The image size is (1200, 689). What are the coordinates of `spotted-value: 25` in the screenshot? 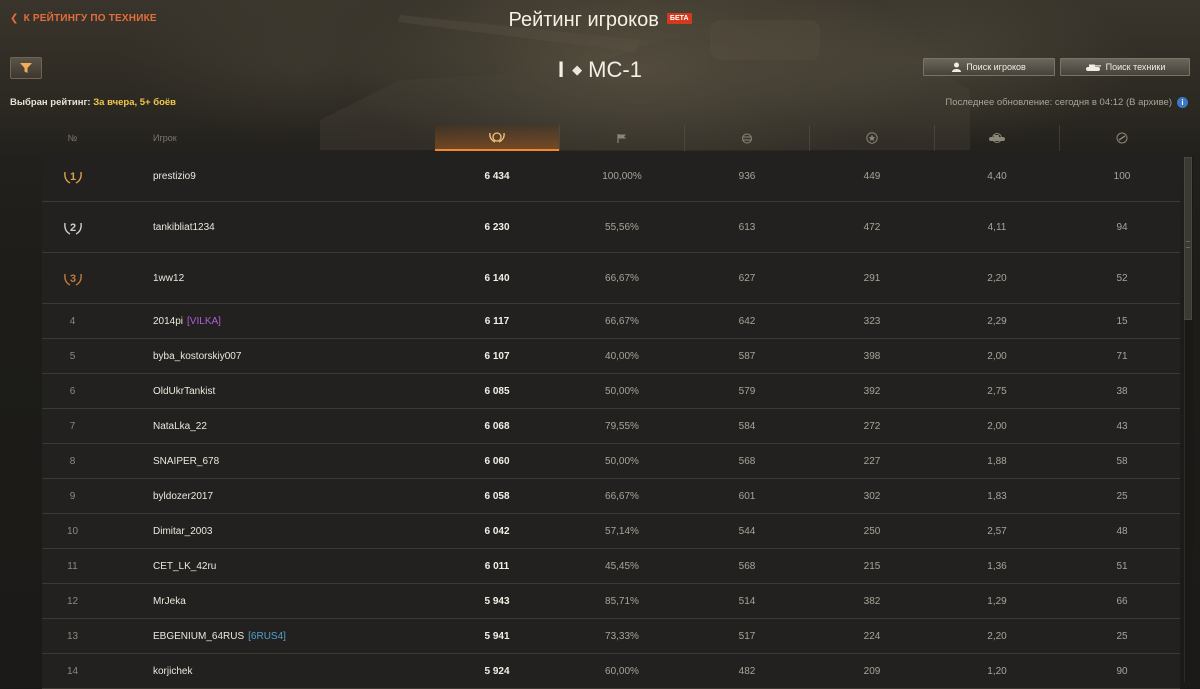 It's located at (1122, 636).